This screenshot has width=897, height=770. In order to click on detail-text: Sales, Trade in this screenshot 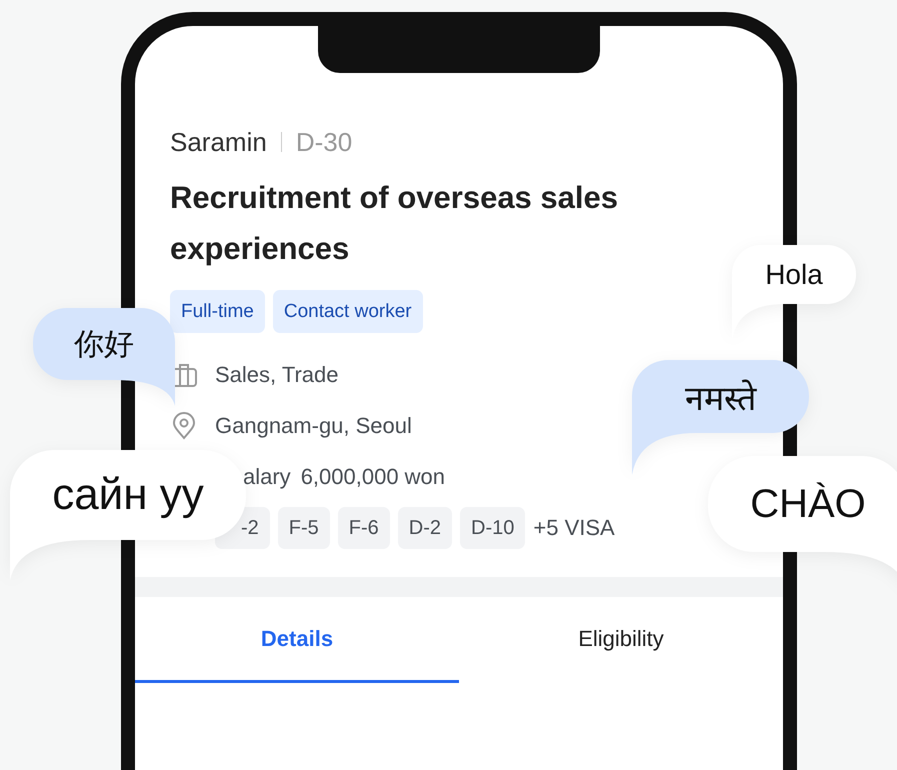, I will do `click(277, 375)`.